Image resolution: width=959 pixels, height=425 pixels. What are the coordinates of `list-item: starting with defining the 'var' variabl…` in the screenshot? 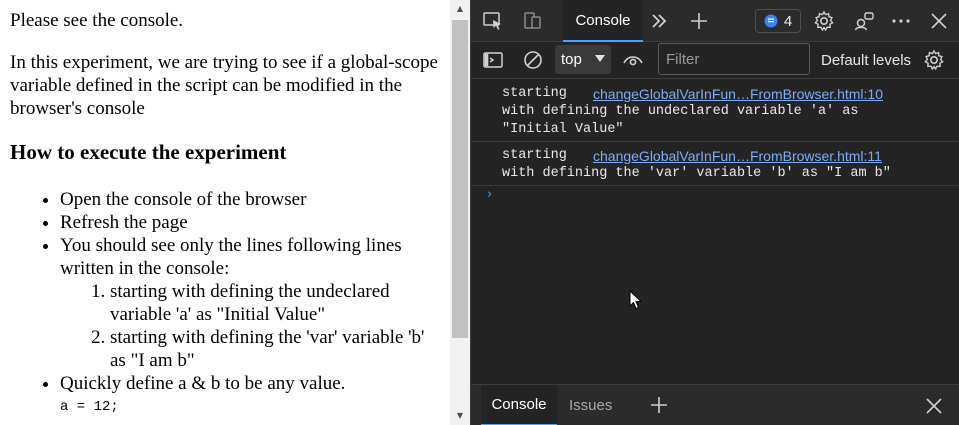 It's located at (275, 349).